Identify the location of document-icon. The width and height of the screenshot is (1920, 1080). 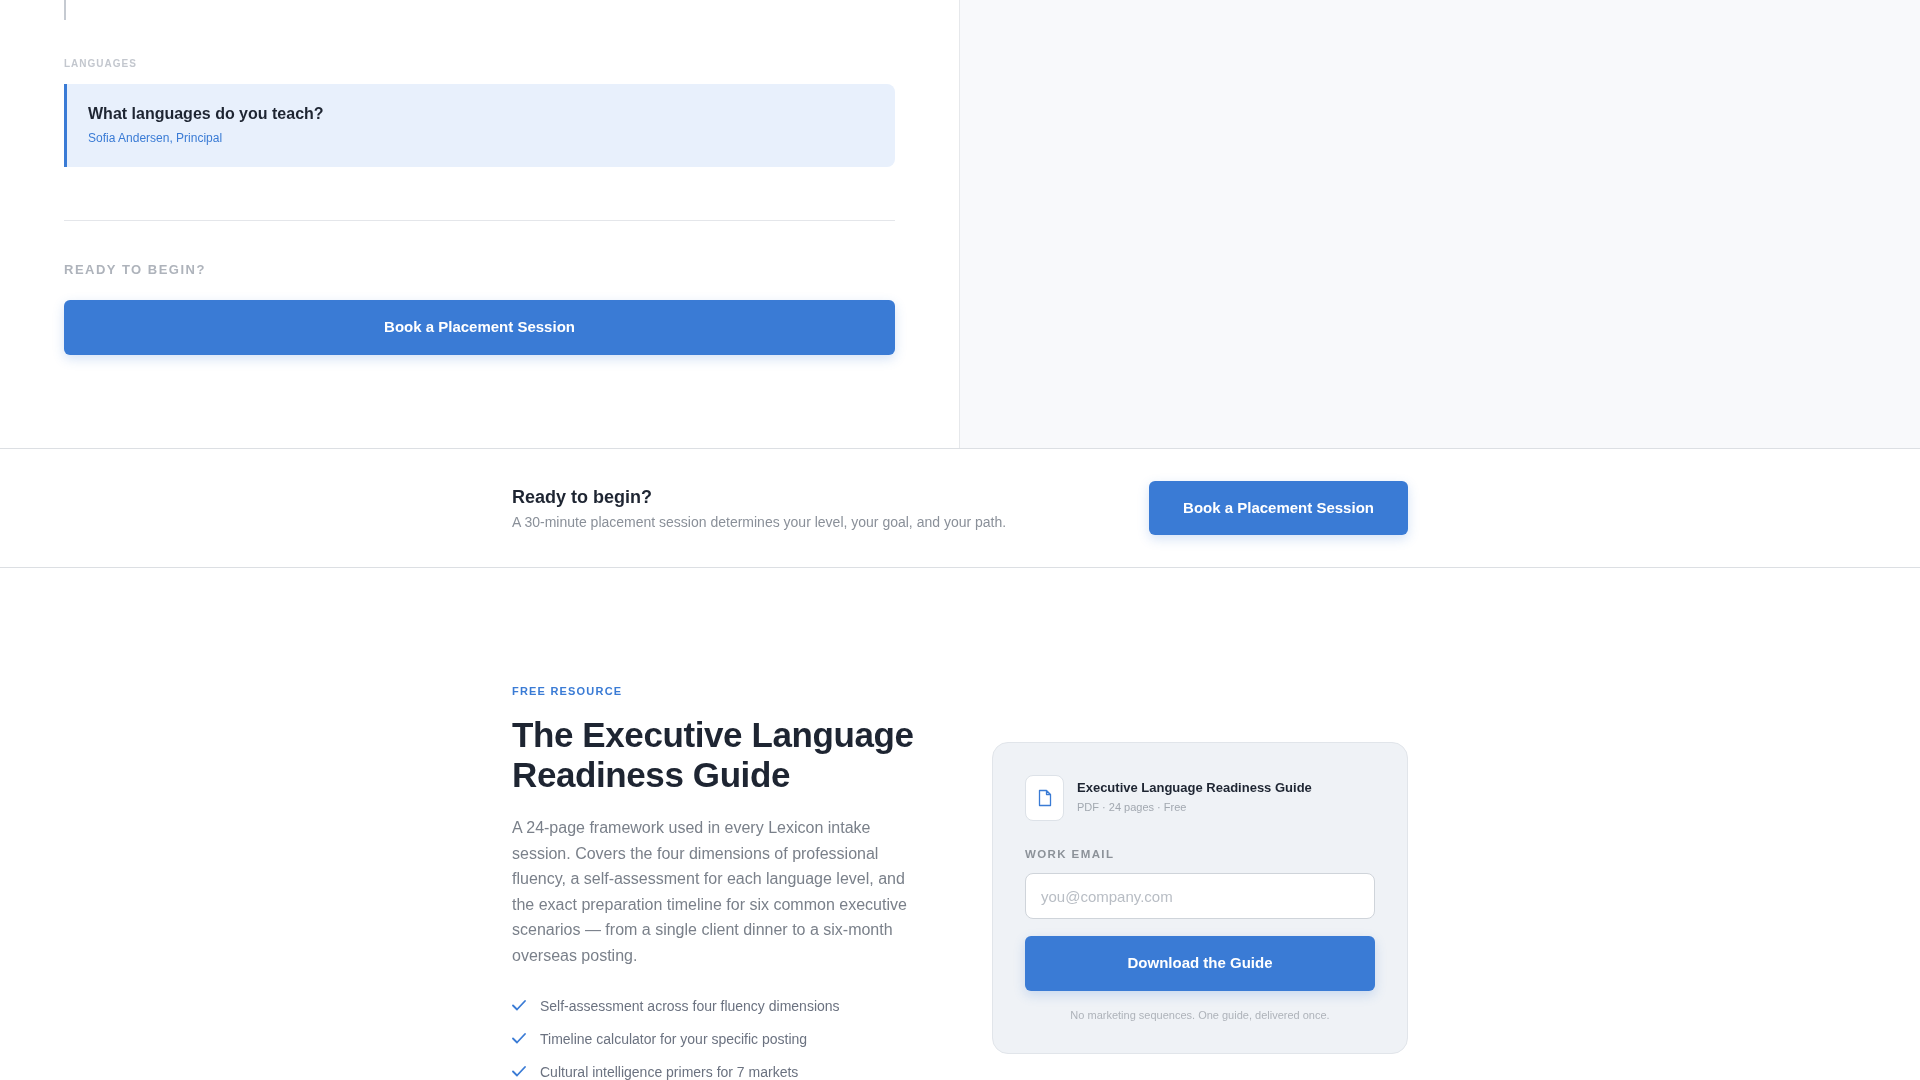
(1044, 798).